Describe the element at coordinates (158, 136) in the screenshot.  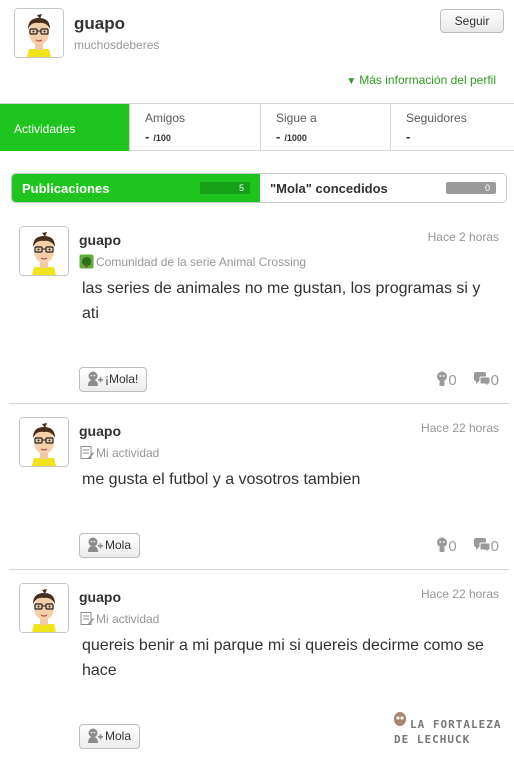
I see `friends-value: -/100` at that location.